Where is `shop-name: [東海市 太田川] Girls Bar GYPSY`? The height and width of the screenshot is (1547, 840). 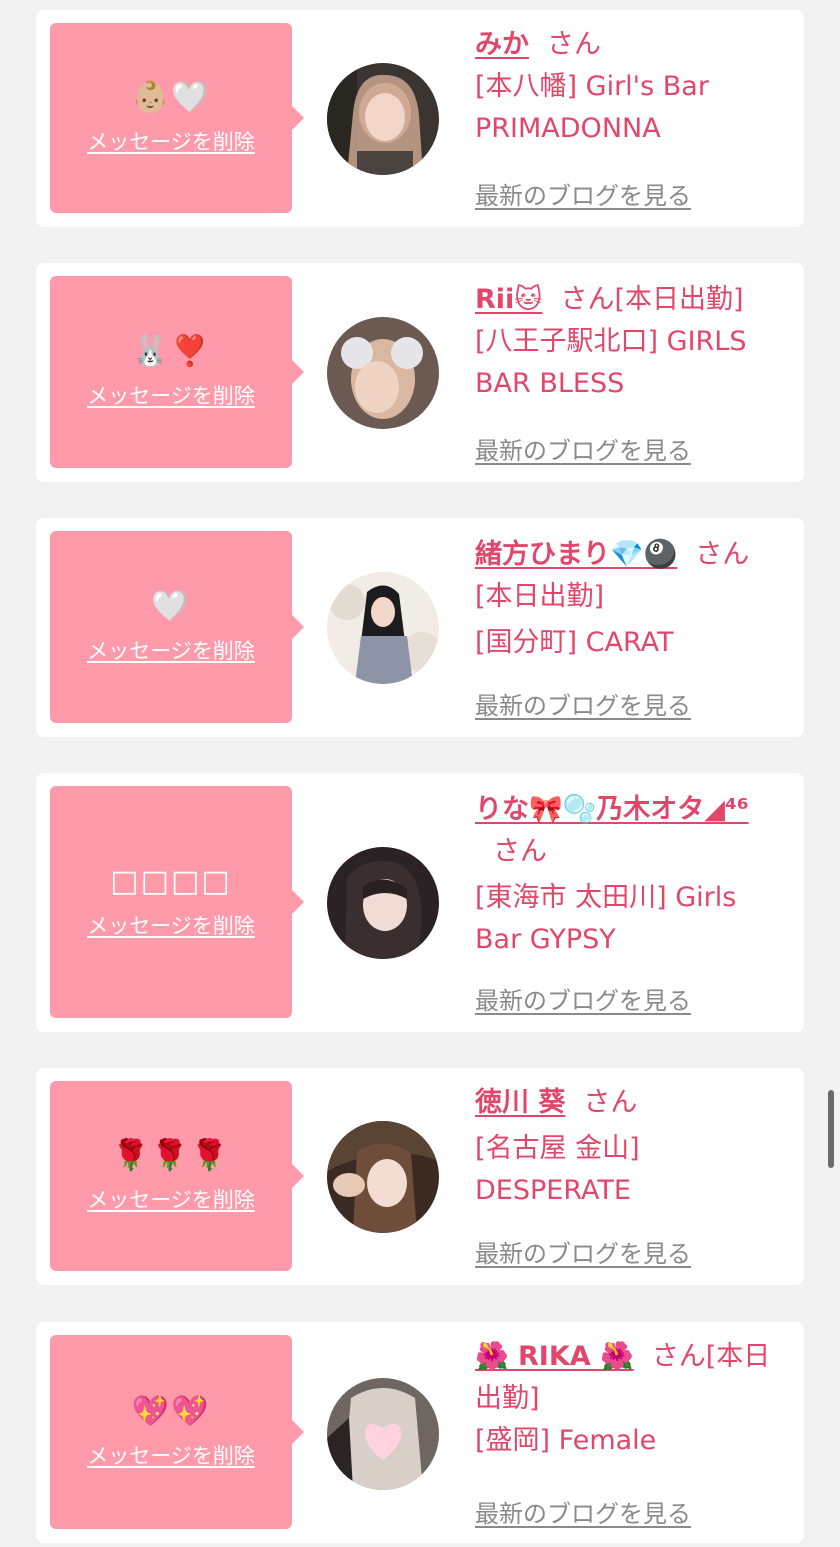
shop-name: [東海市 太田川] Girls Bar GYPSY is located at coordinates (606, 918).